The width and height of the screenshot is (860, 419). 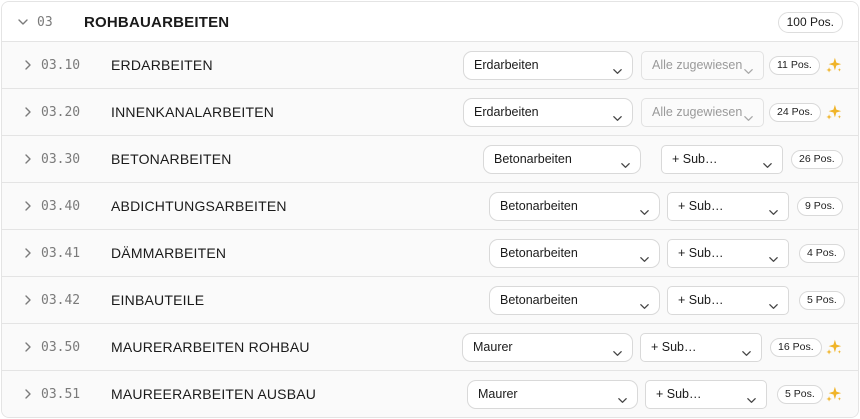 I want to click on position-count-badge: 9 Pos., so click(x=820, y=206).